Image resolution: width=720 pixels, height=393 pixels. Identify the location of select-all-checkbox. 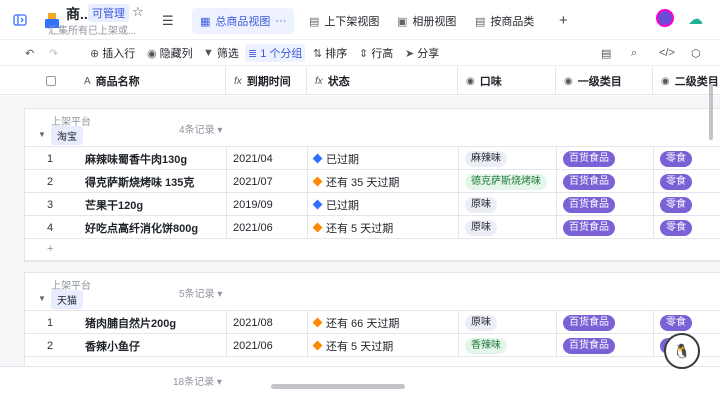
(51, 81).